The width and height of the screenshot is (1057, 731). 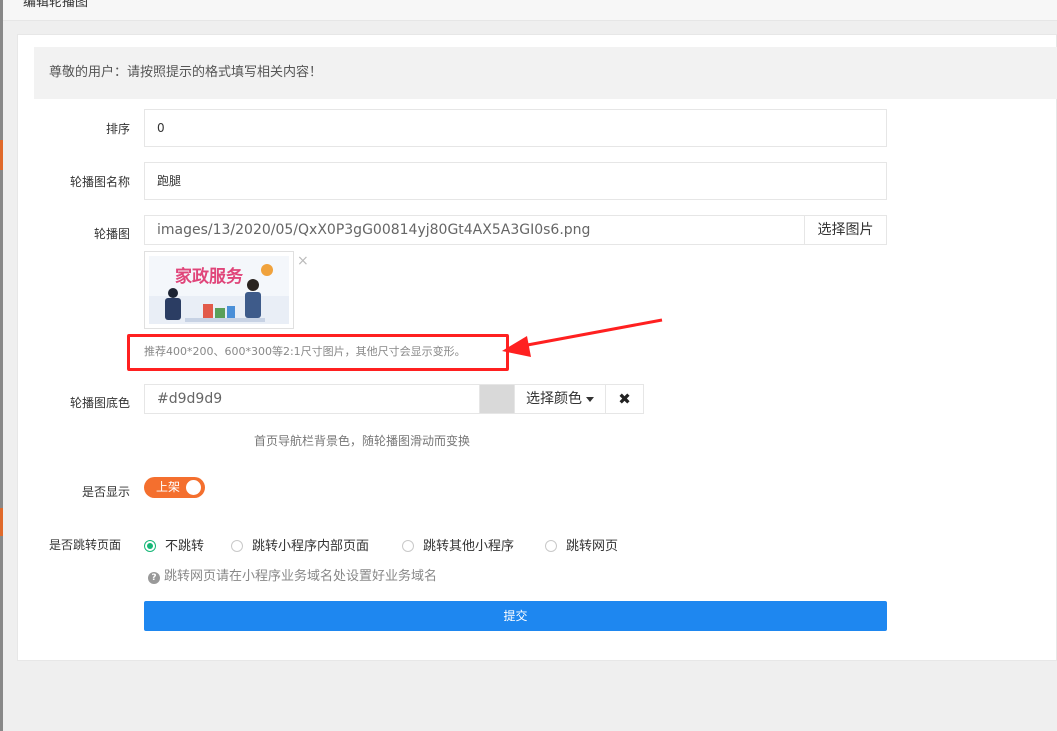 What do you see at coordinates (111, 234) in the screenshot?
I see `image-label: 轮播图` at bounding box center [111, 234].